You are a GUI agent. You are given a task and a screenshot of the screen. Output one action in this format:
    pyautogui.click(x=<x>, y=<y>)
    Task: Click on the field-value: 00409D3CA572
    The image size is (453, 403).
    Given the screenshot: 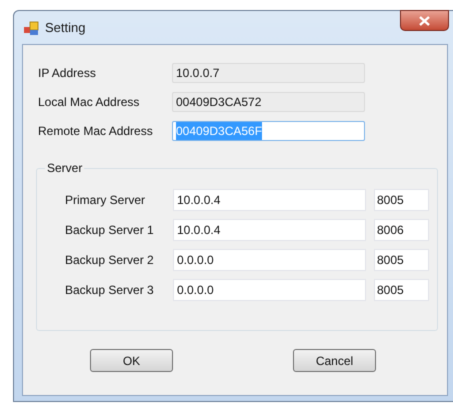 What is the action you would take?
    pyautogui.click(x=219, y=102)
    